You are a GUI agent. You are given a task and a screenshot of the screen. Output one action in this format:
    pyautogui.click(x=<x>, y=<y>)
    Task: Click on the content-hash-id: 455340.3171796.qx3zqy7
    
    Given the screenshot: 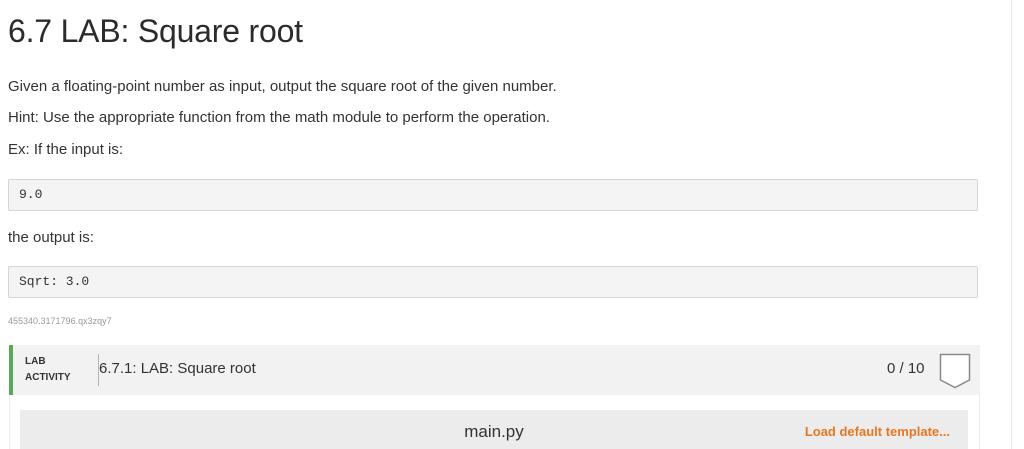 What is the action you would take?
    pyautogui.click(x=60, y=321)
    